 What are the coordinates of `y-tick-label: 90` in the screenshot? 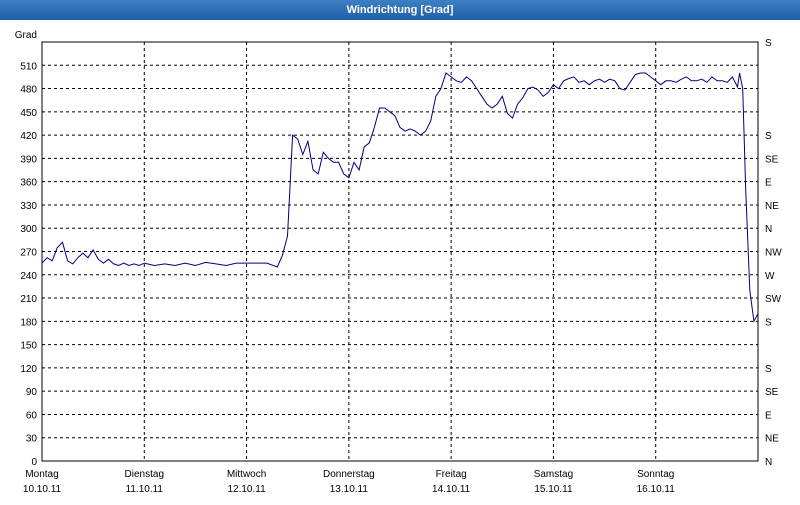 It's located at (32, 392).